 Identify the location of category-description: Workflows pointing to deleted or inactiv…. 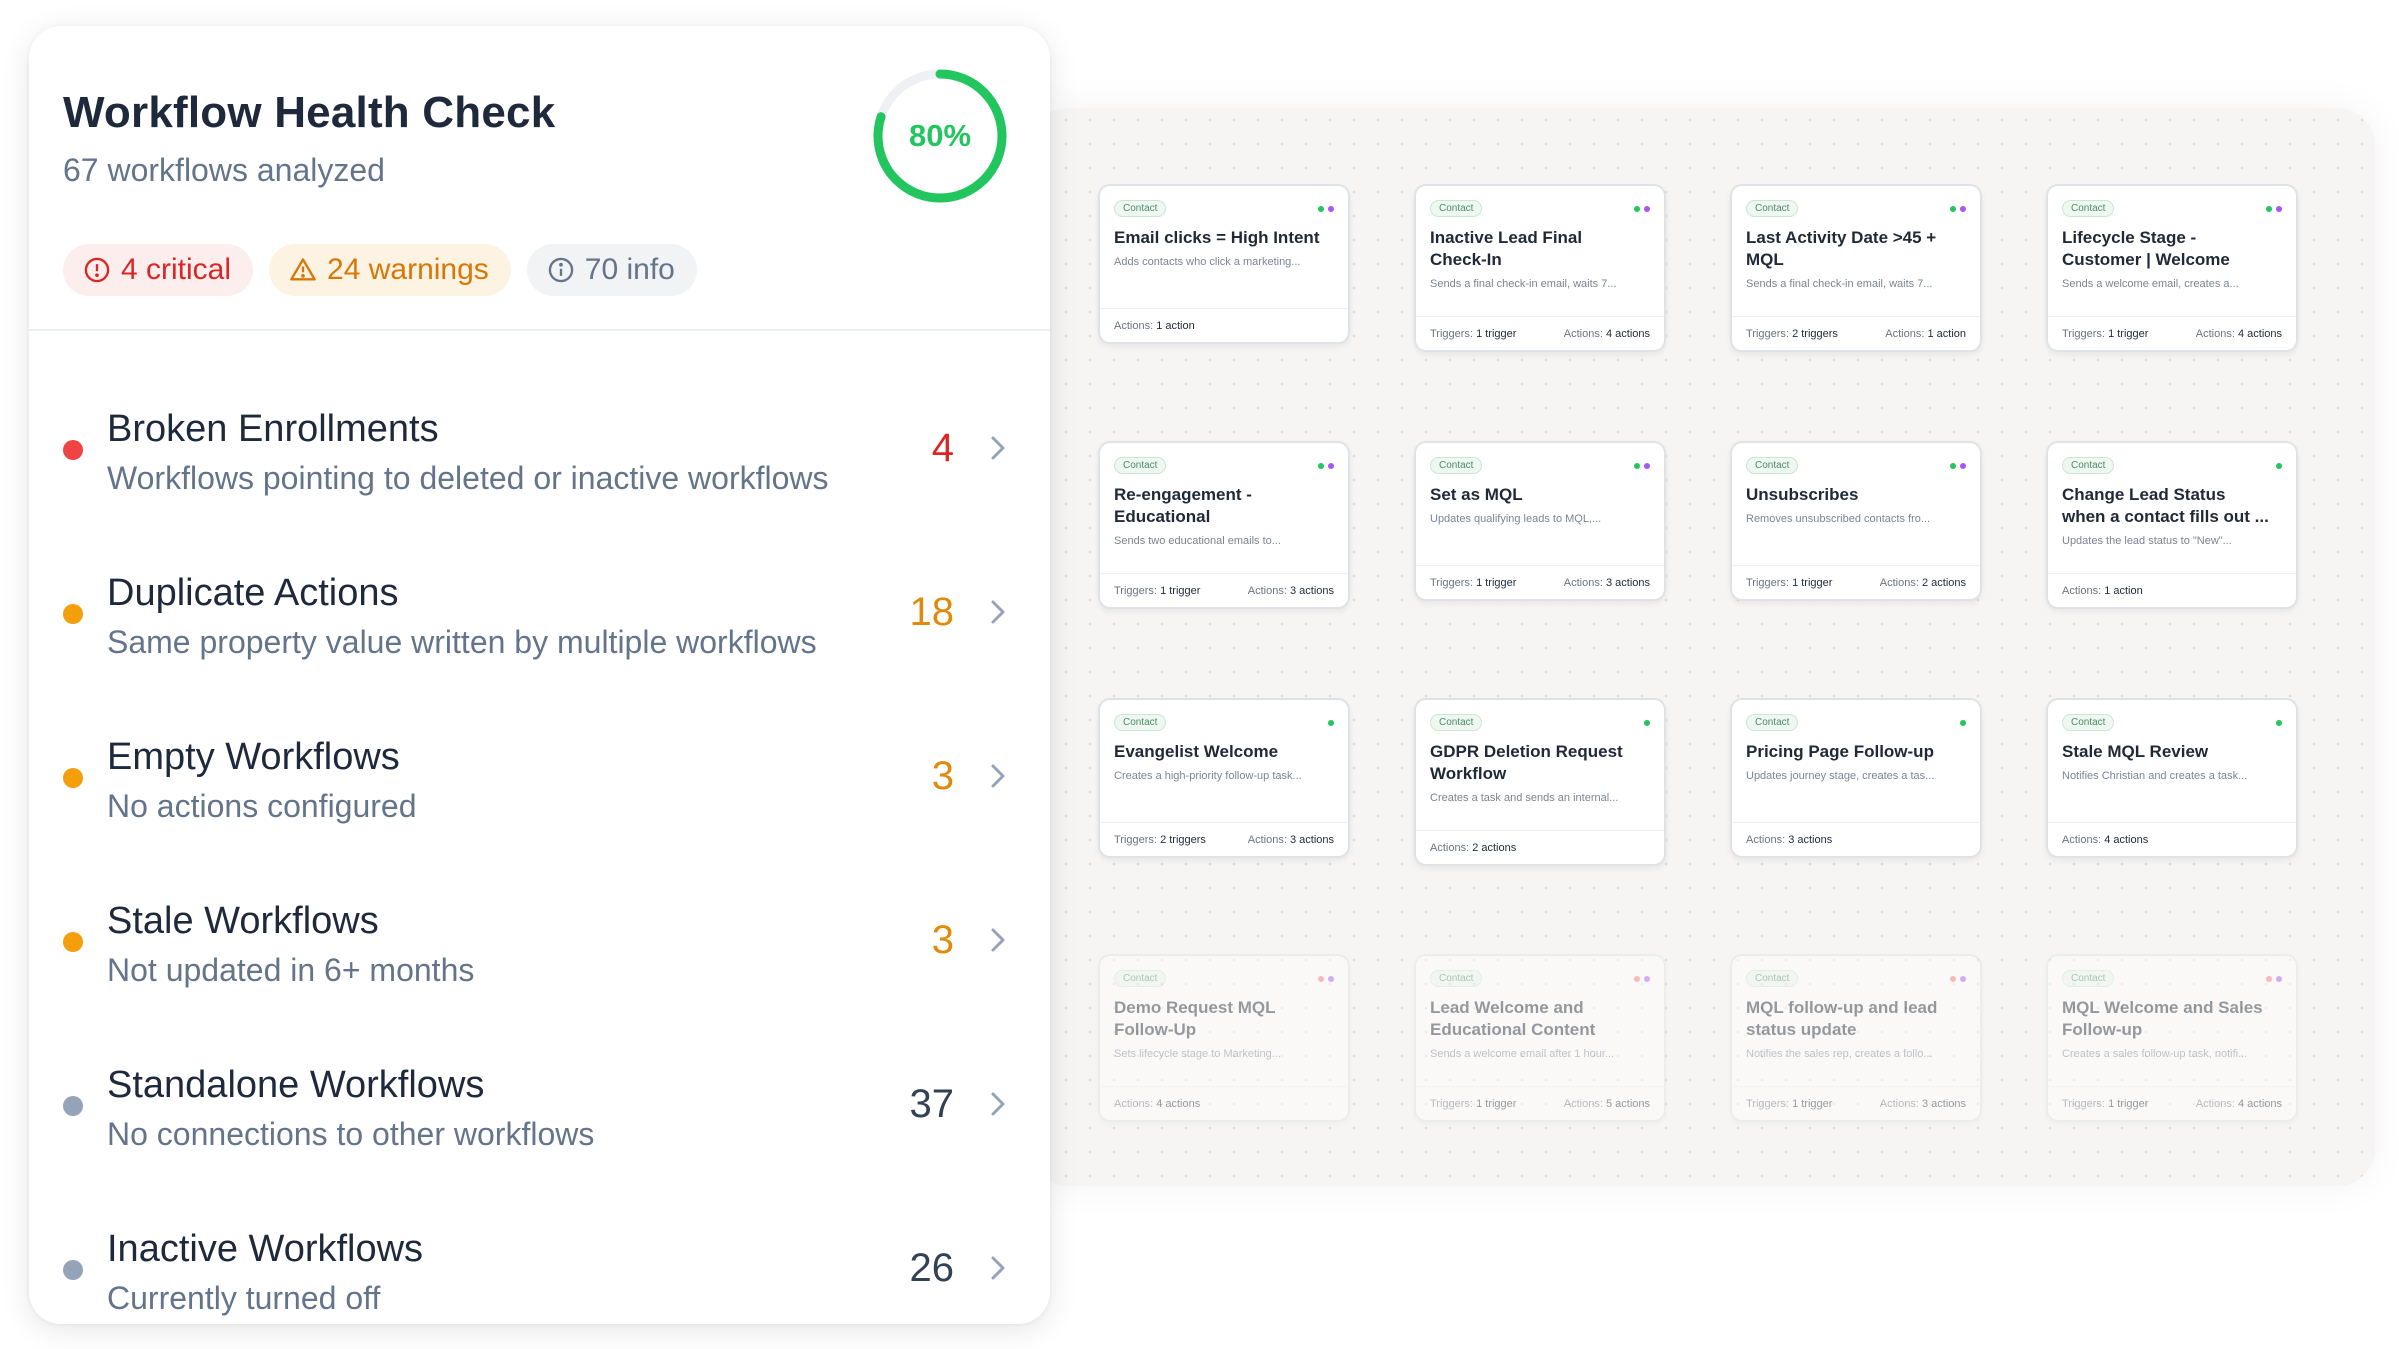
(468, 478).